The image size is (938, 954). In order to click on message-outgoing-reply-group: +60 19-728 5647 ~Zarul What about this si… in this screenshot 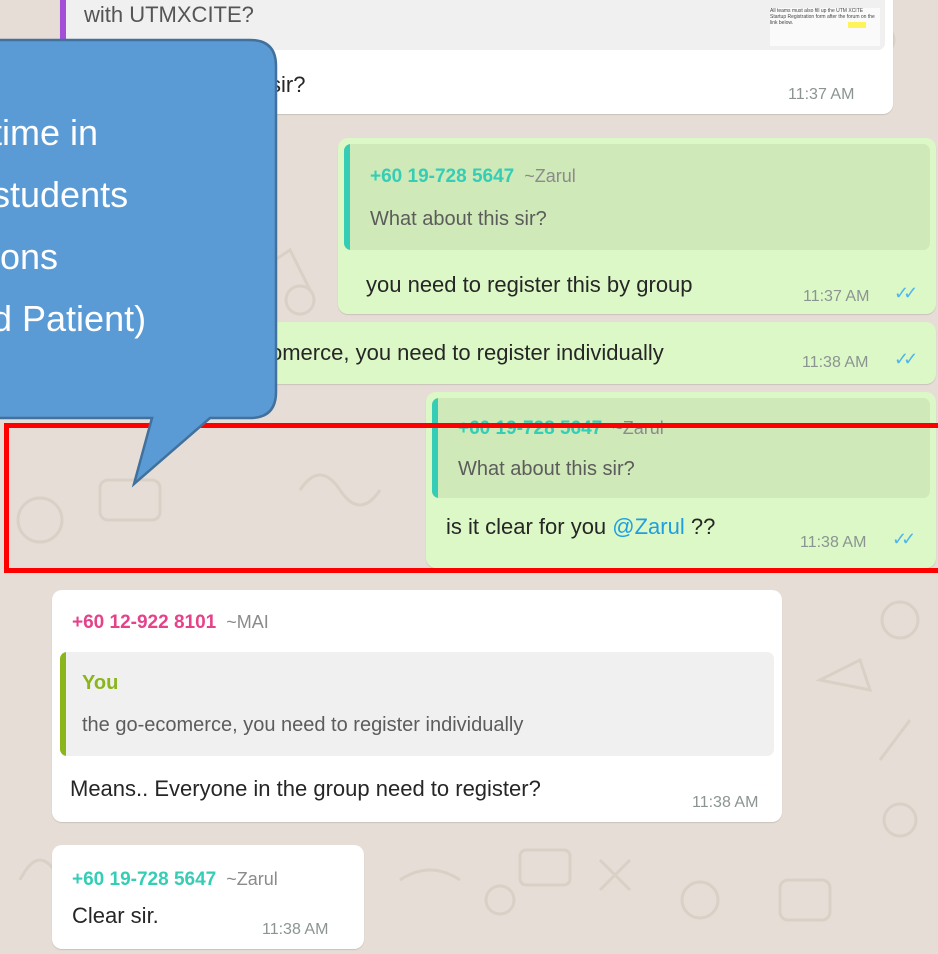, I will do `click(637, 226)`.